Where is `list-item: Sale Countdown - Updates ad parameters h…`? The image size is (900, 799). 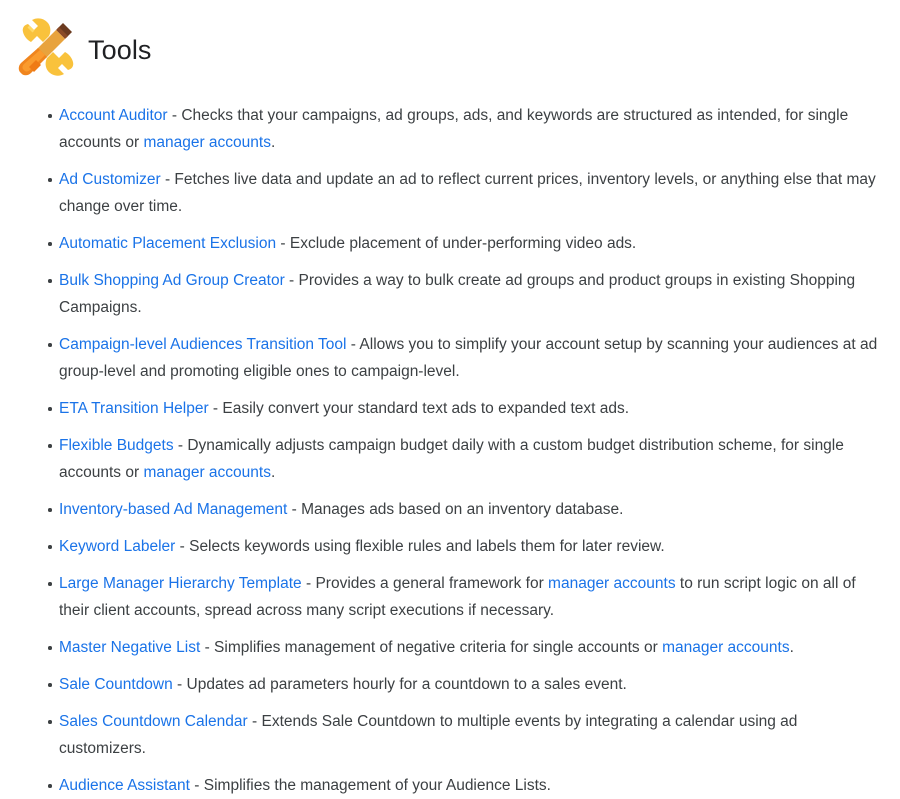
list-item: Sale Countdown - Updates ad parameters h… is located at coordinates (464, 684).